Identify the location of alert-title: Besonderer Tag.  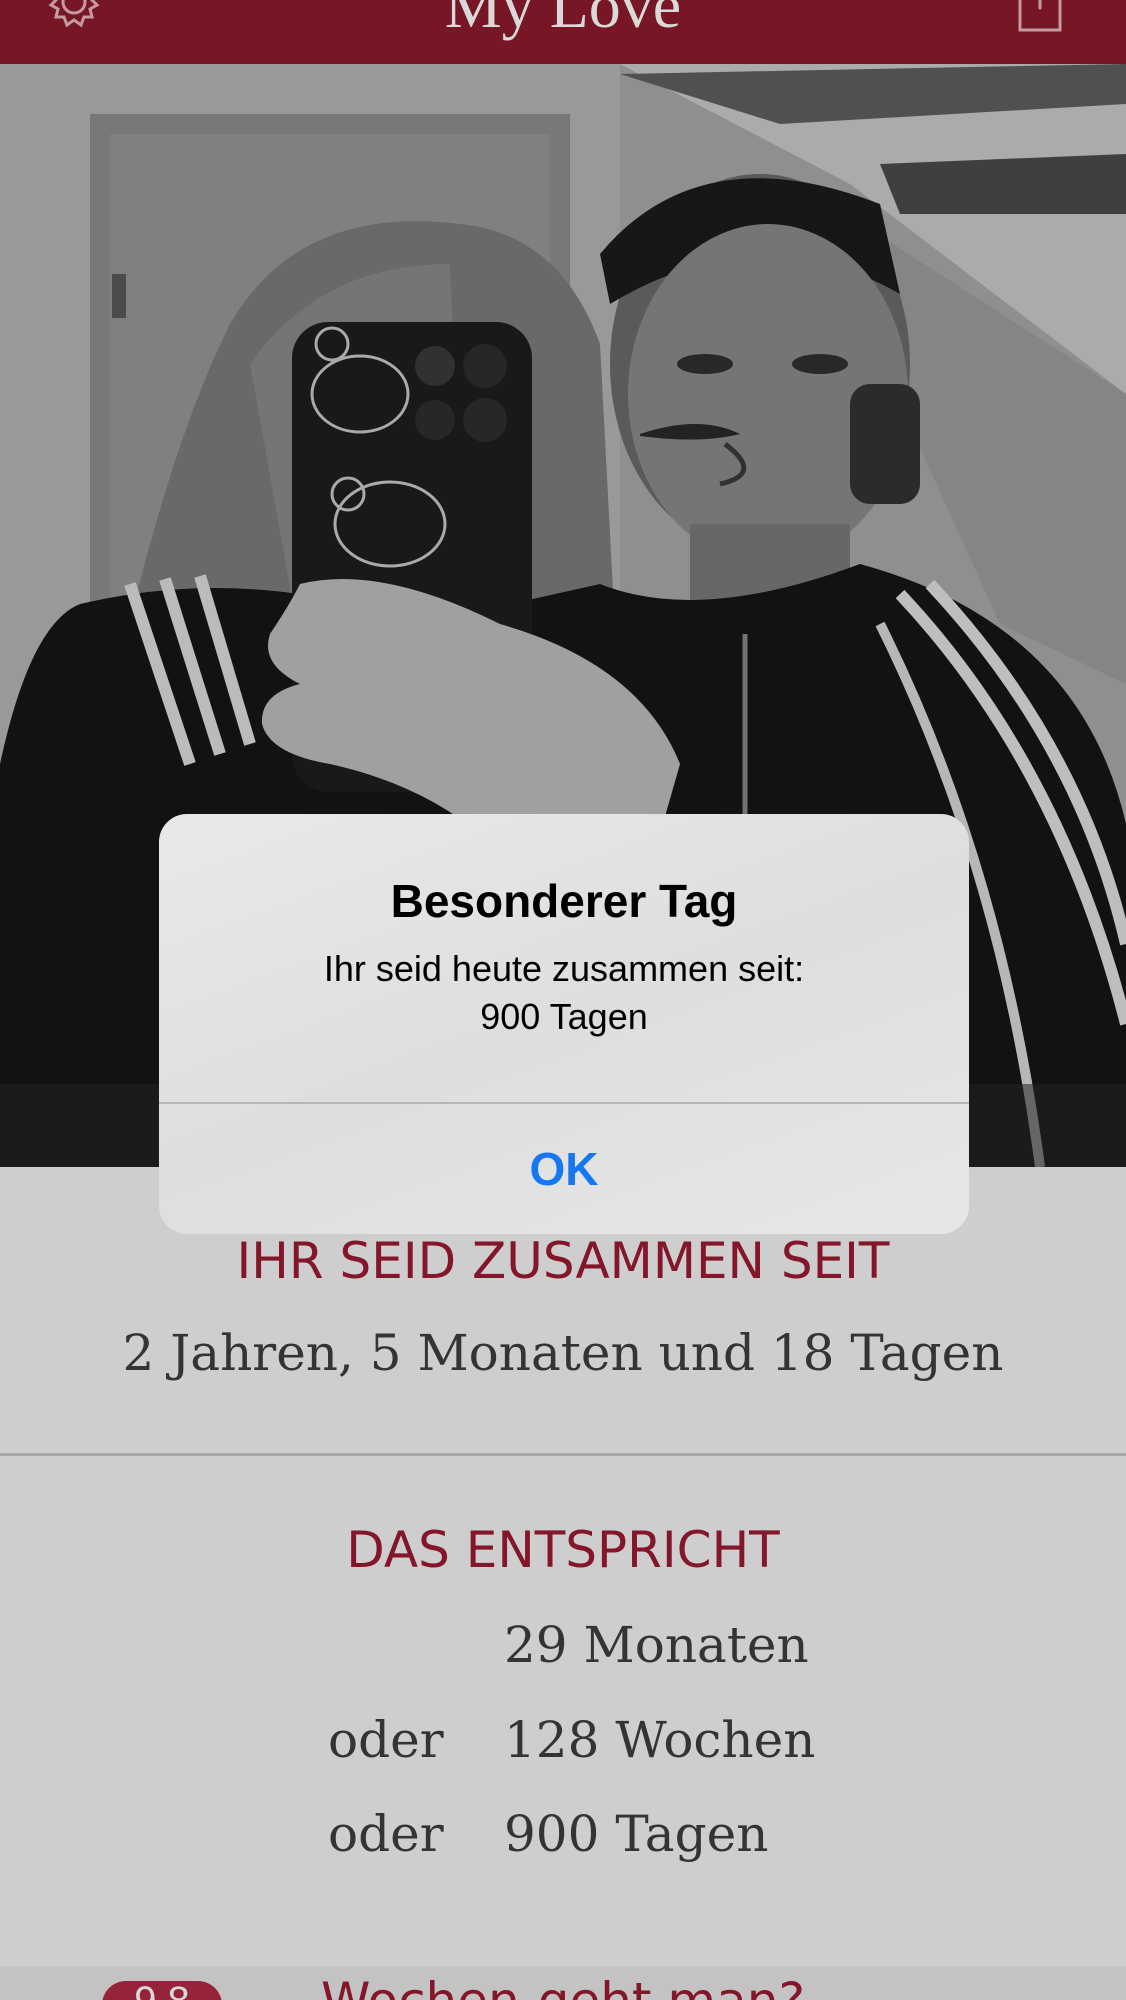
(564, 901).